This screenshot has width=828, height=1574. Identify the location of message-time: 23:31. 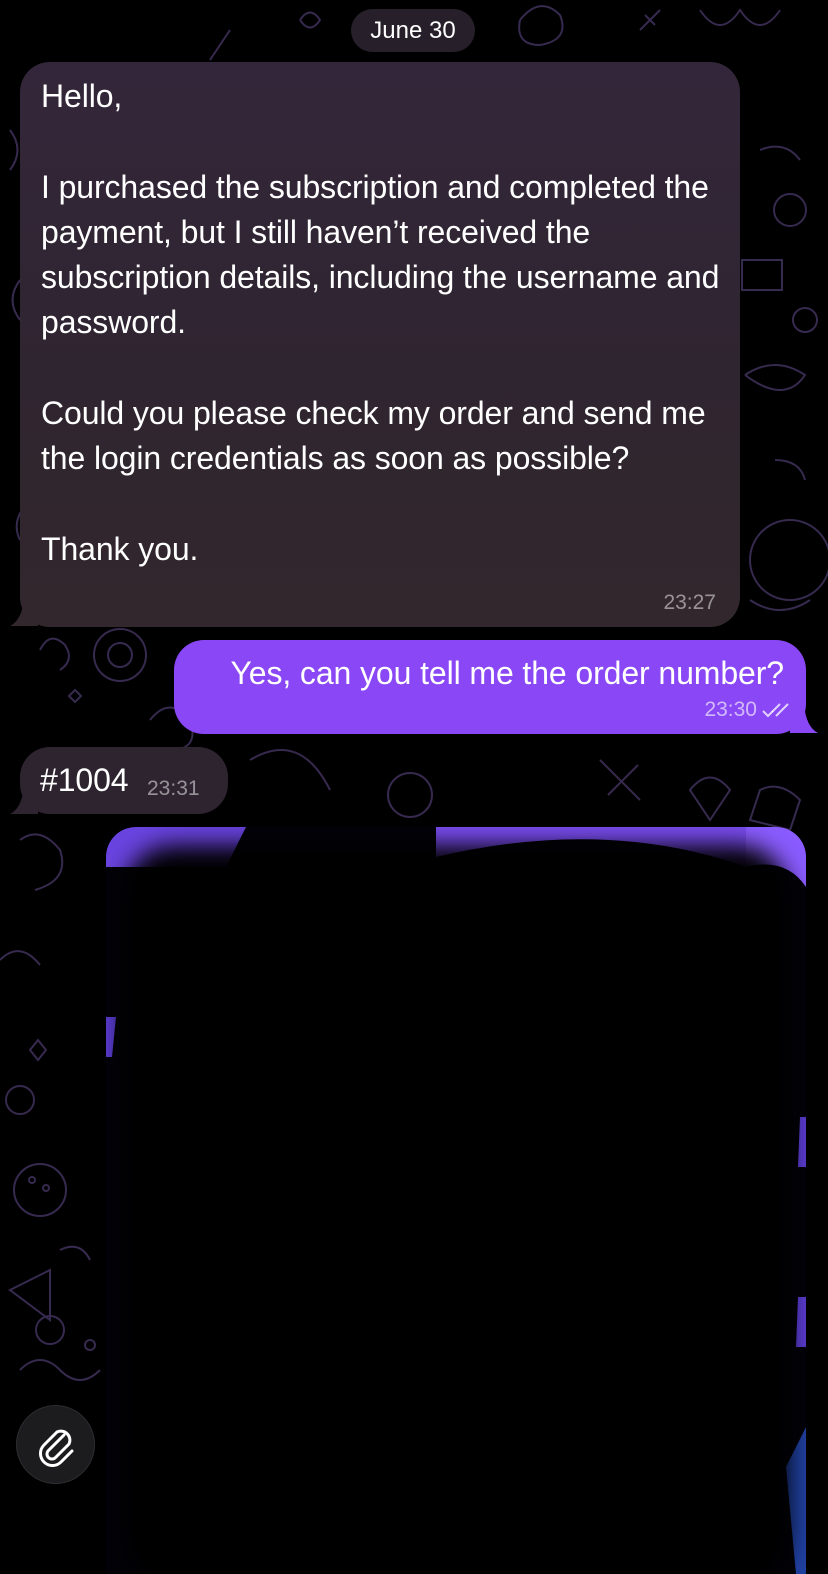
(173, 788).